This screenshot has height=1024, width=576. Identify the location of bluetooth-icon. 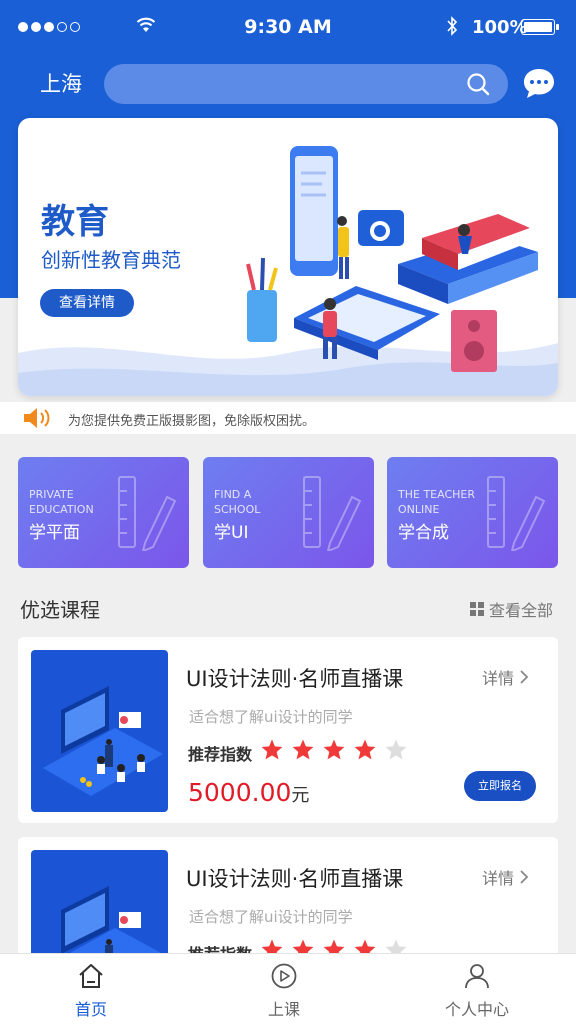
(452, 26).